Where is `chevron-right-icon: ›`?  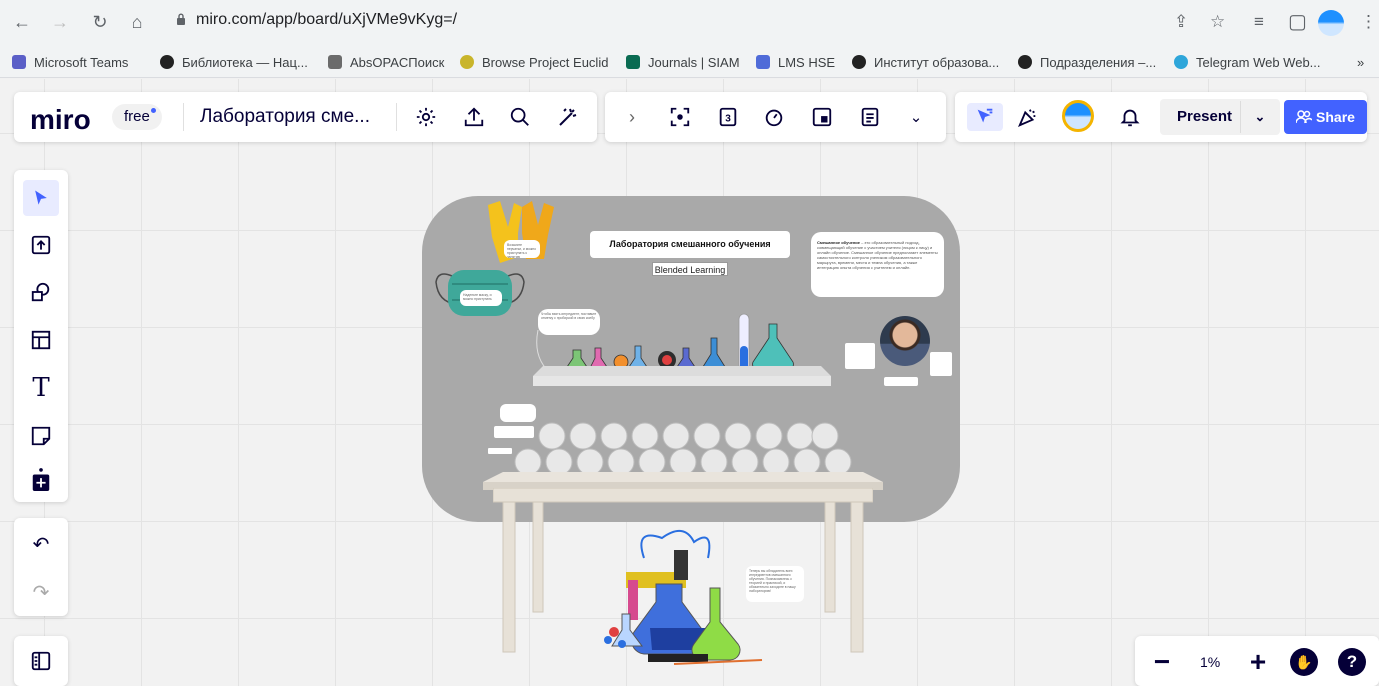
chevron-right-icon: › is located at coordinates (632, 117).